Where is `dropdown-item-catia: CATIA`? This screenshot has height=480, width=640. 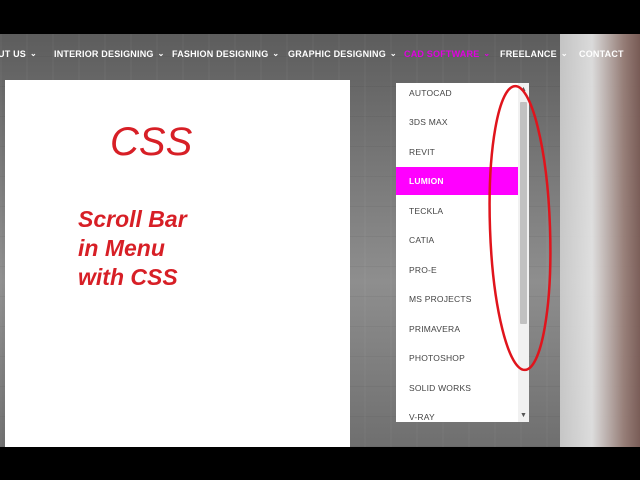
dropdown-item-catia: CATIA is located at coordinates (457, 240).